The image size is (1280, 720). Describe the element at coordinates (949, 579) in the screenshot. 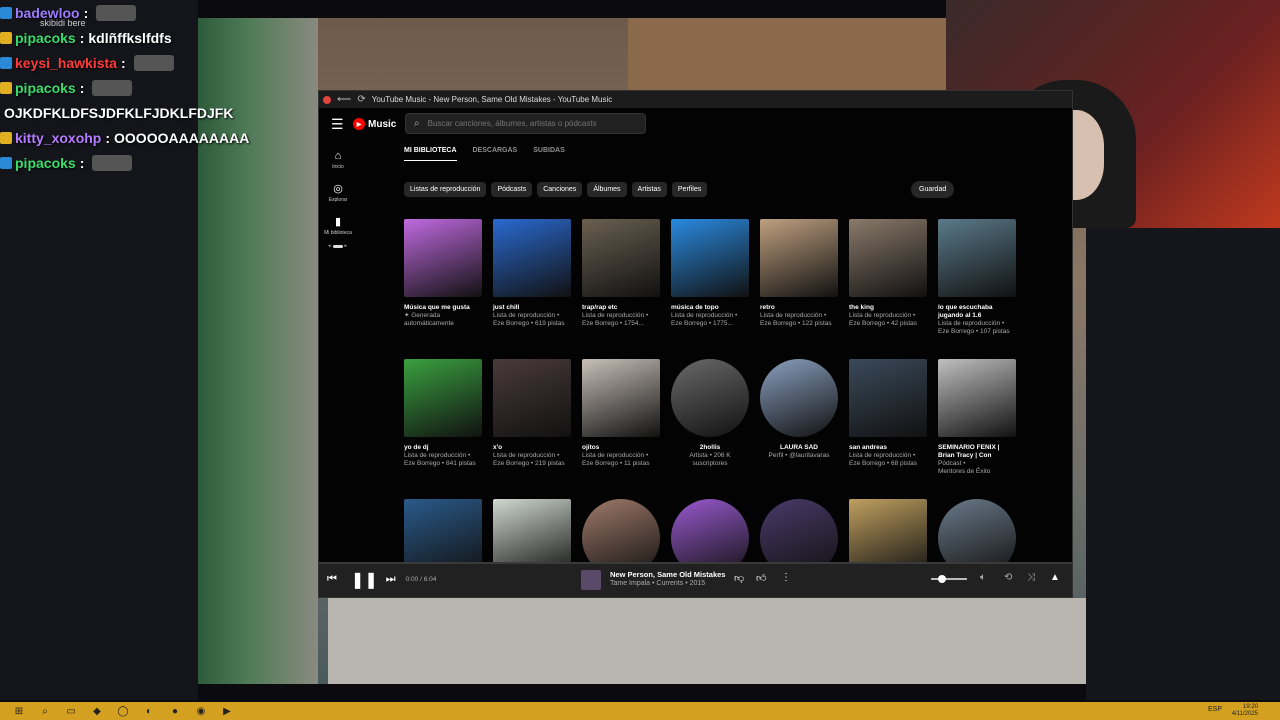

I see `volume-slider` at that location.